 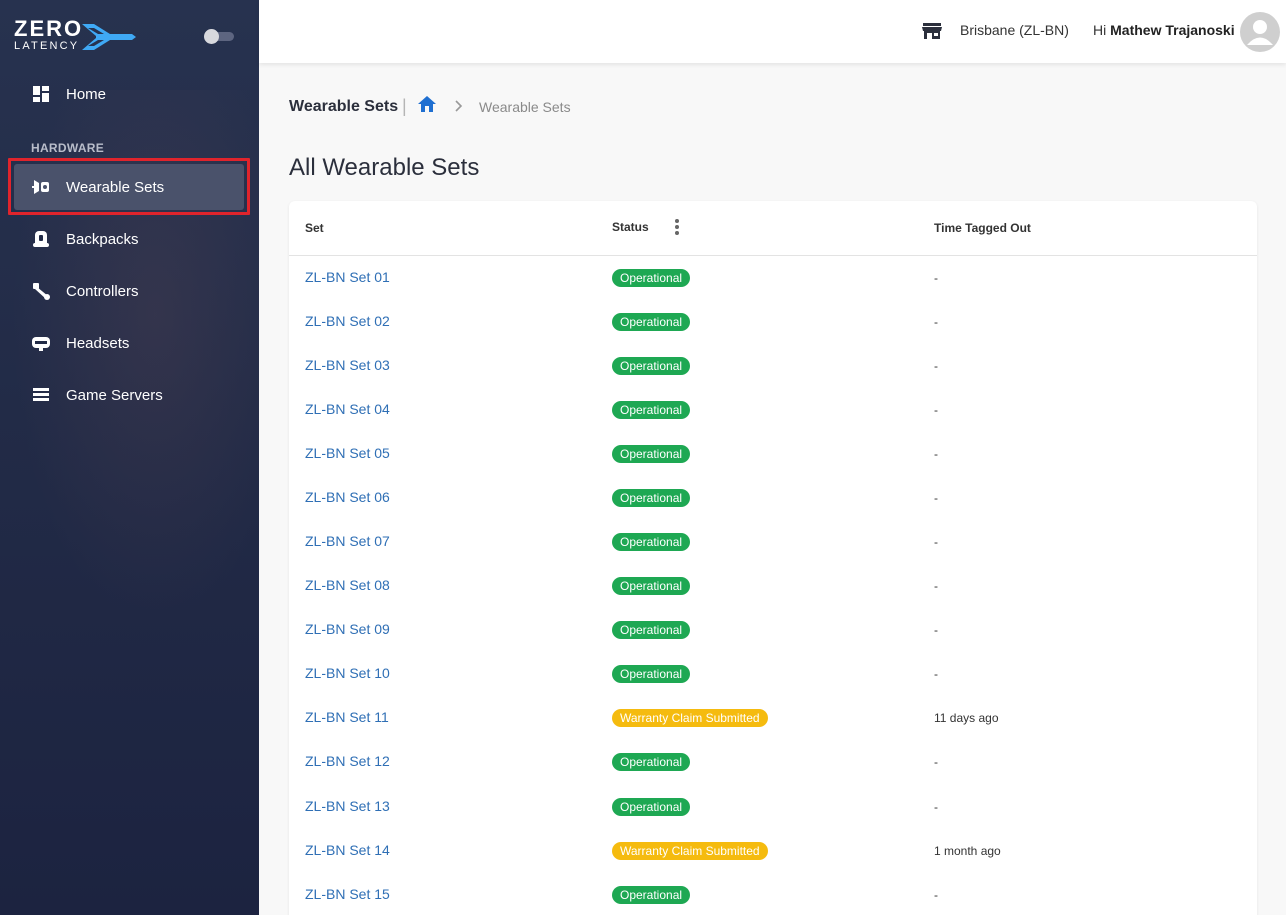 I want to click on chevron-right-icon, so click(x=459, y=108).